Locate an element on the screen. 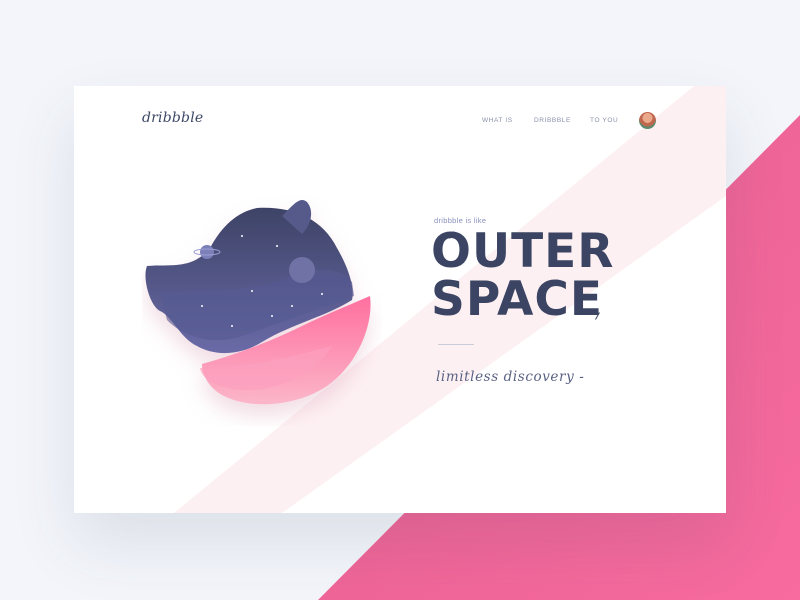 This screenshot has height=600, width=800. user-avatar-icon is located at coordinates (647, 120).